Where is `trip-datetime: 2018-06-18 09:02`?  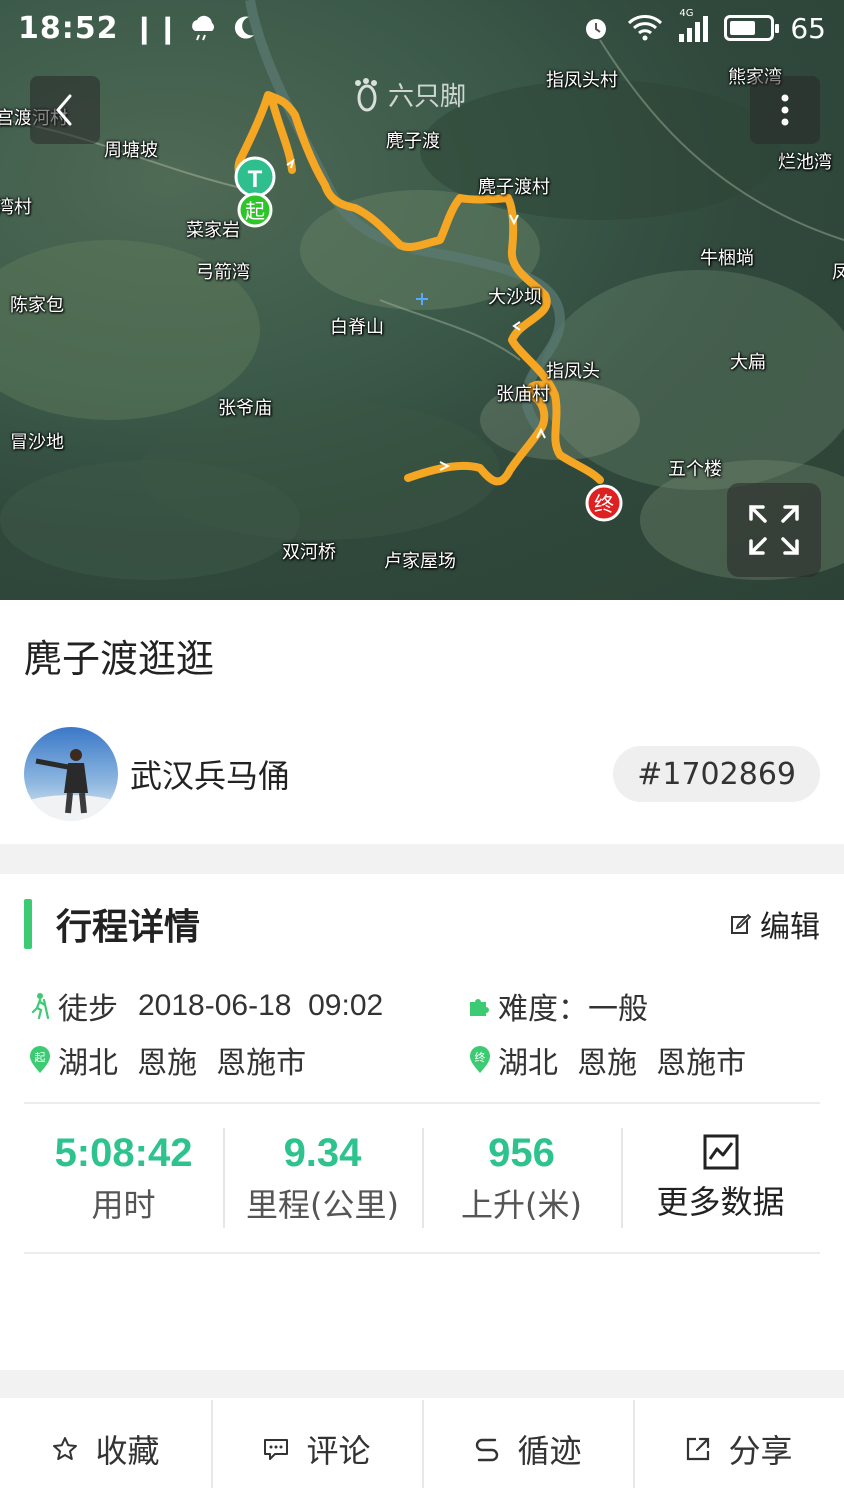
trip-datetime: 2018-06-18 09:02 is located at coordinates (261, 1005).